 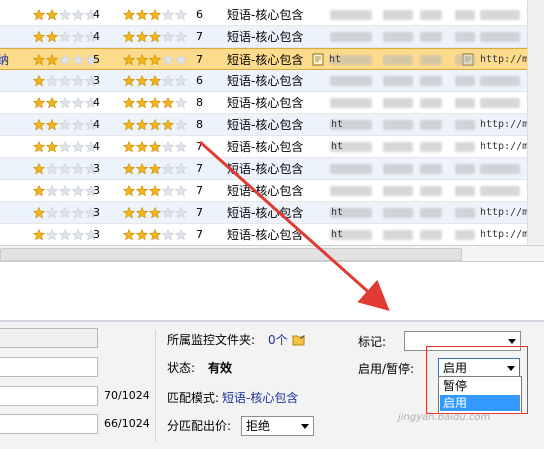 What do you see at coordinates (278, 340) in the screenshot?
I see `folder-count-link: 0个` at bounding box center [278, 340].